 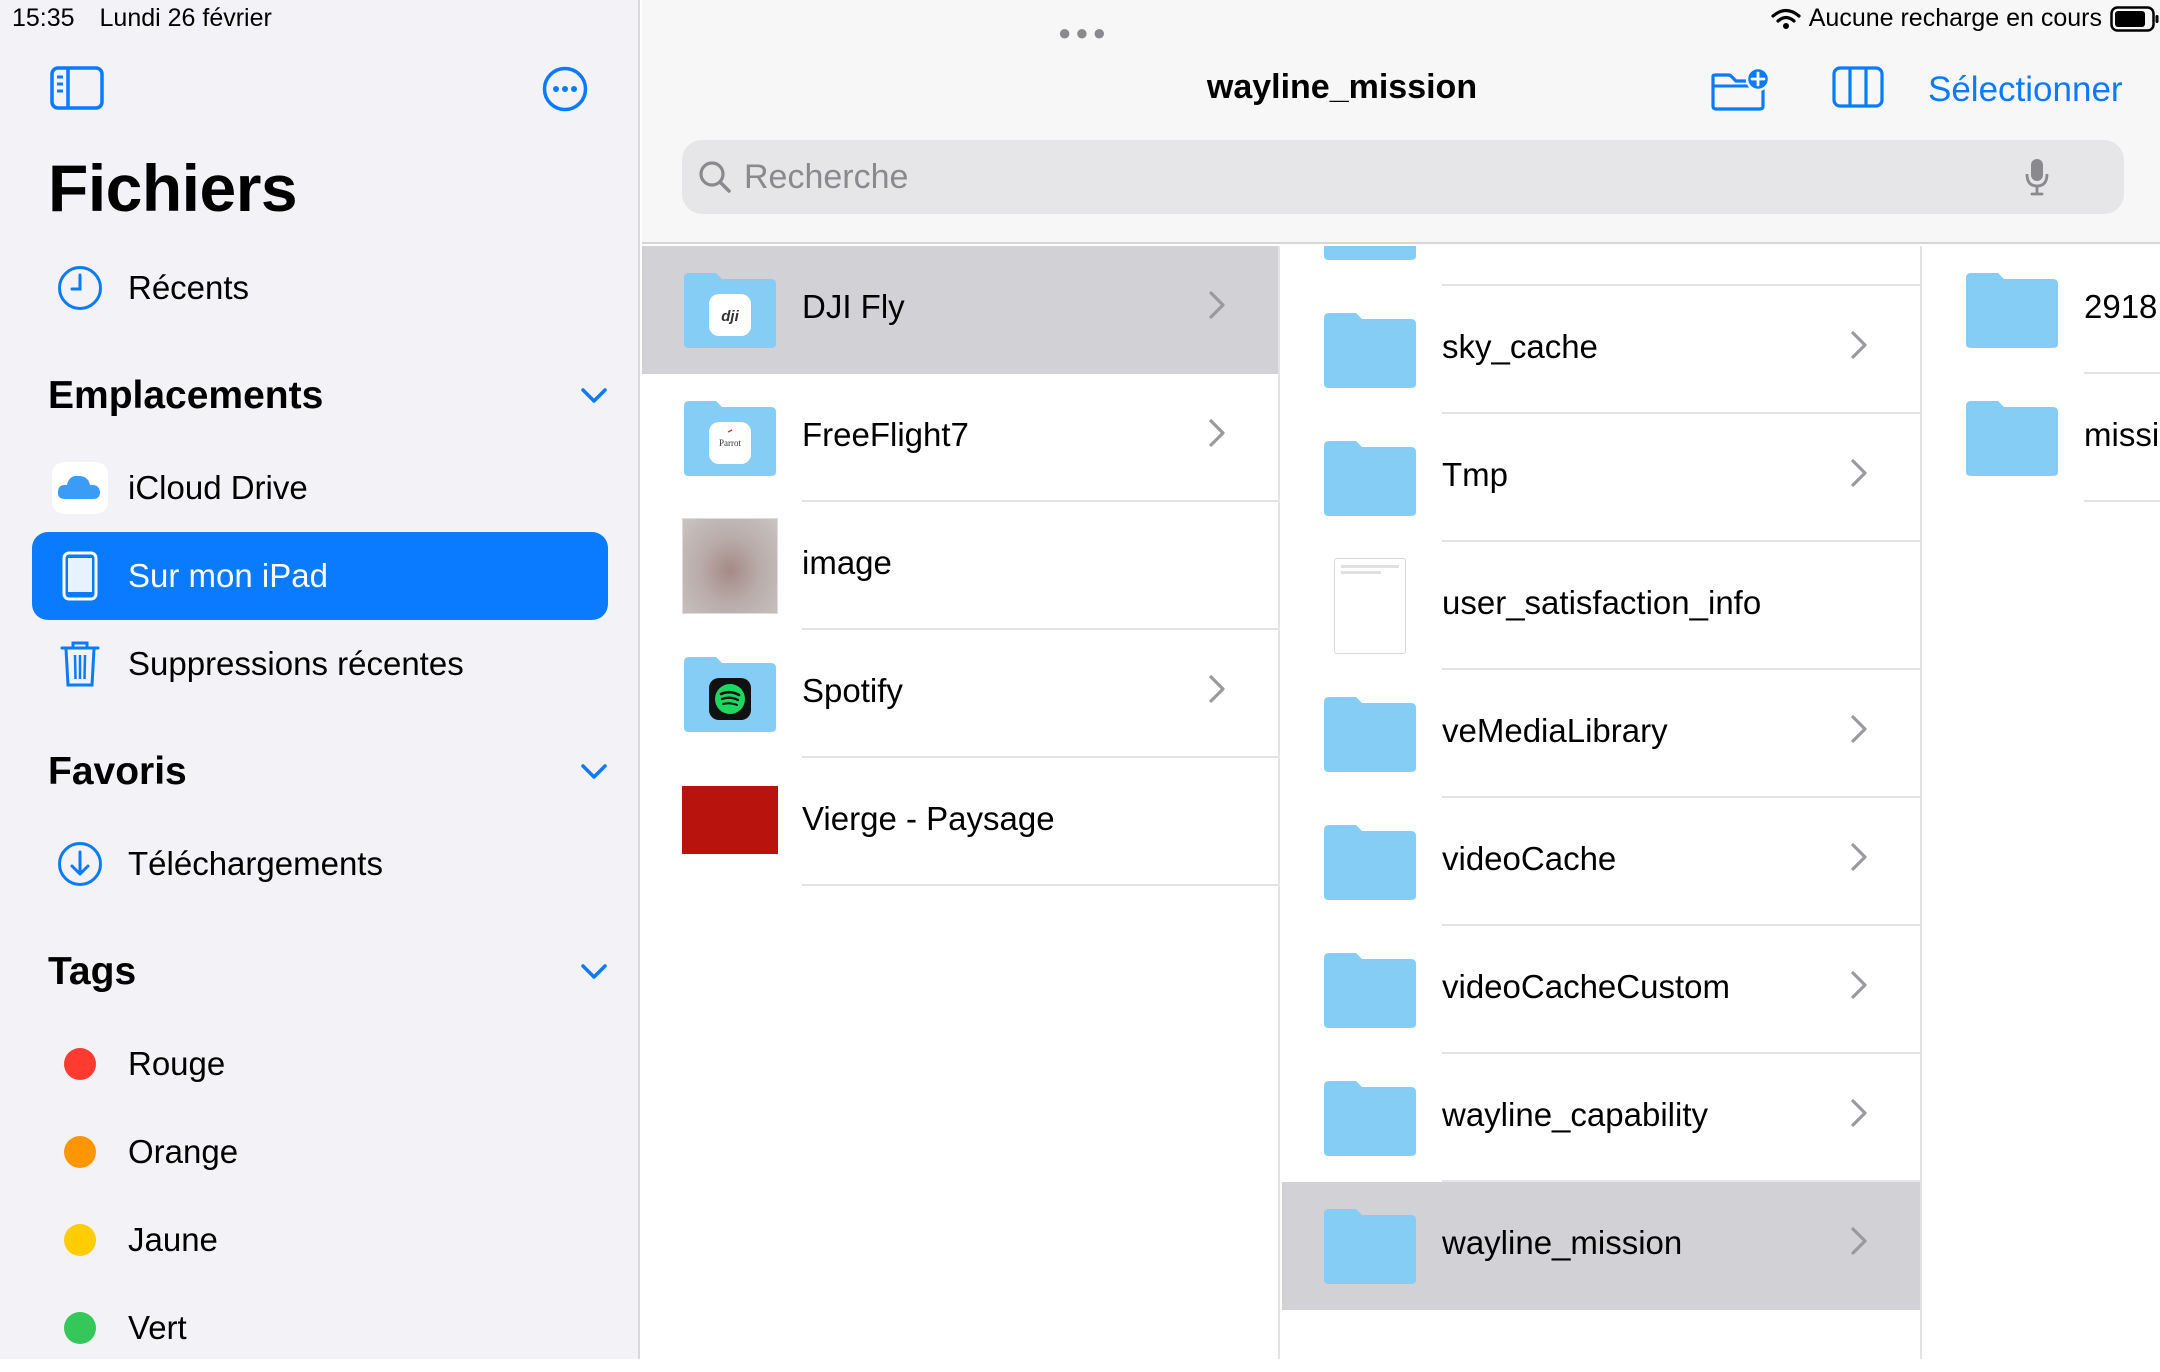 What do you see at coordinates (853, 306) in the screenshot?
I see `file-name: DJI Fly` at bounding box center [853, 306].